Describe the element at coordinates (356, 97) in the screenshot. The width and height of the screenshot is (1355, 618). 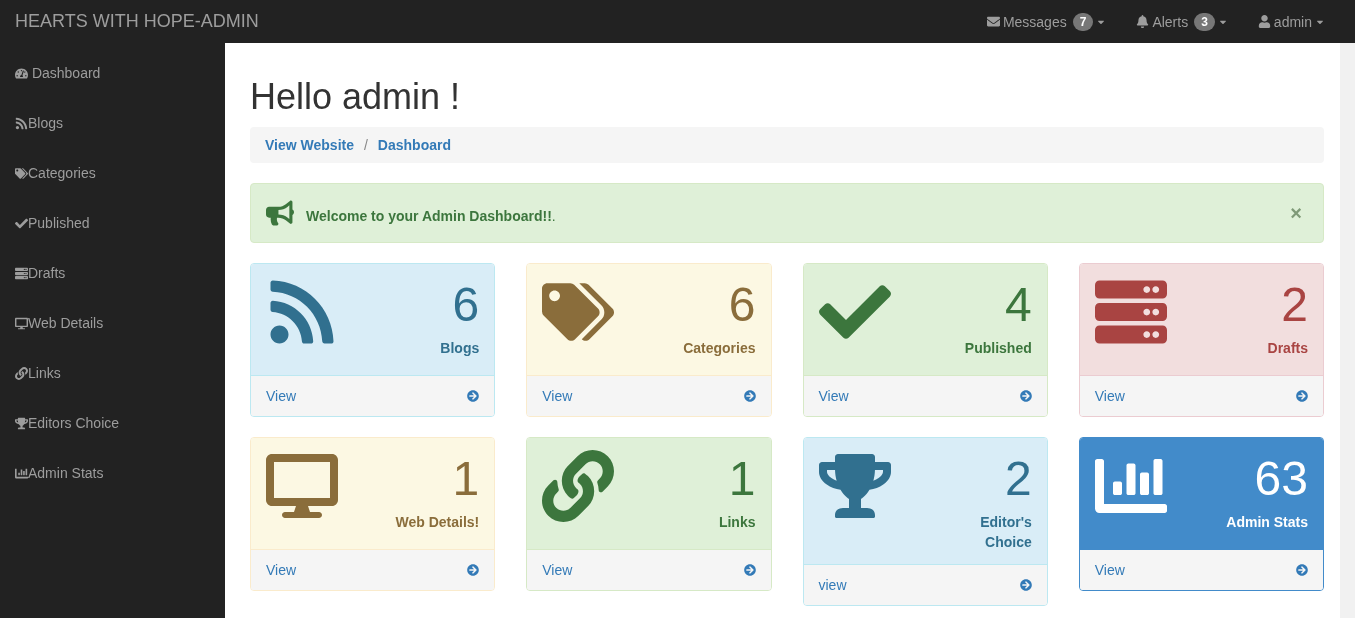
I see `page-title: Hello admin !` at that location.